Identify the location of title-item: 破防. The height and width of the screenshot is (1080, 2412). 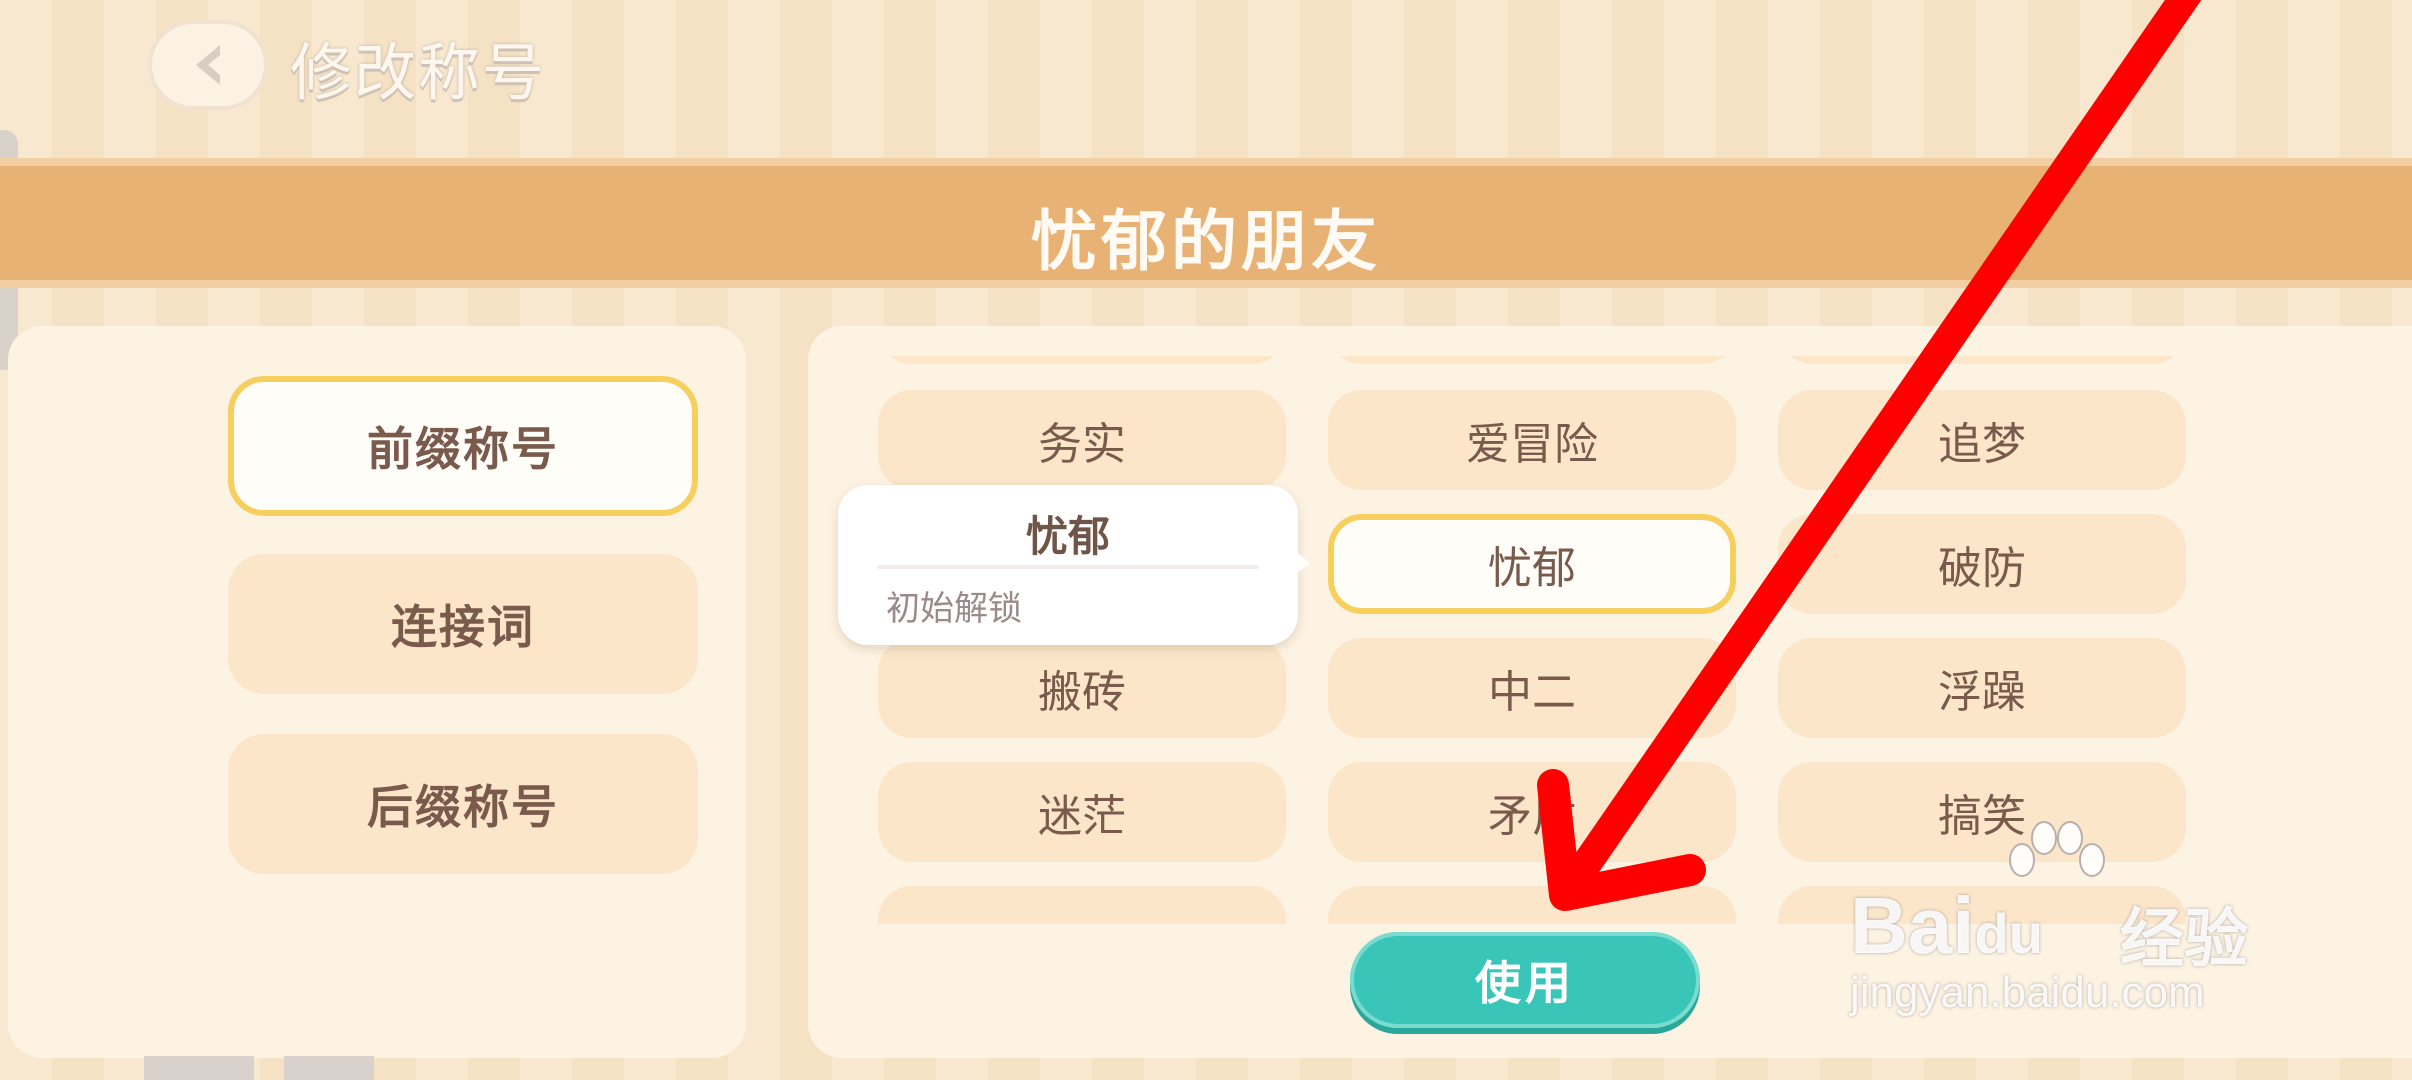
(1982, 564).